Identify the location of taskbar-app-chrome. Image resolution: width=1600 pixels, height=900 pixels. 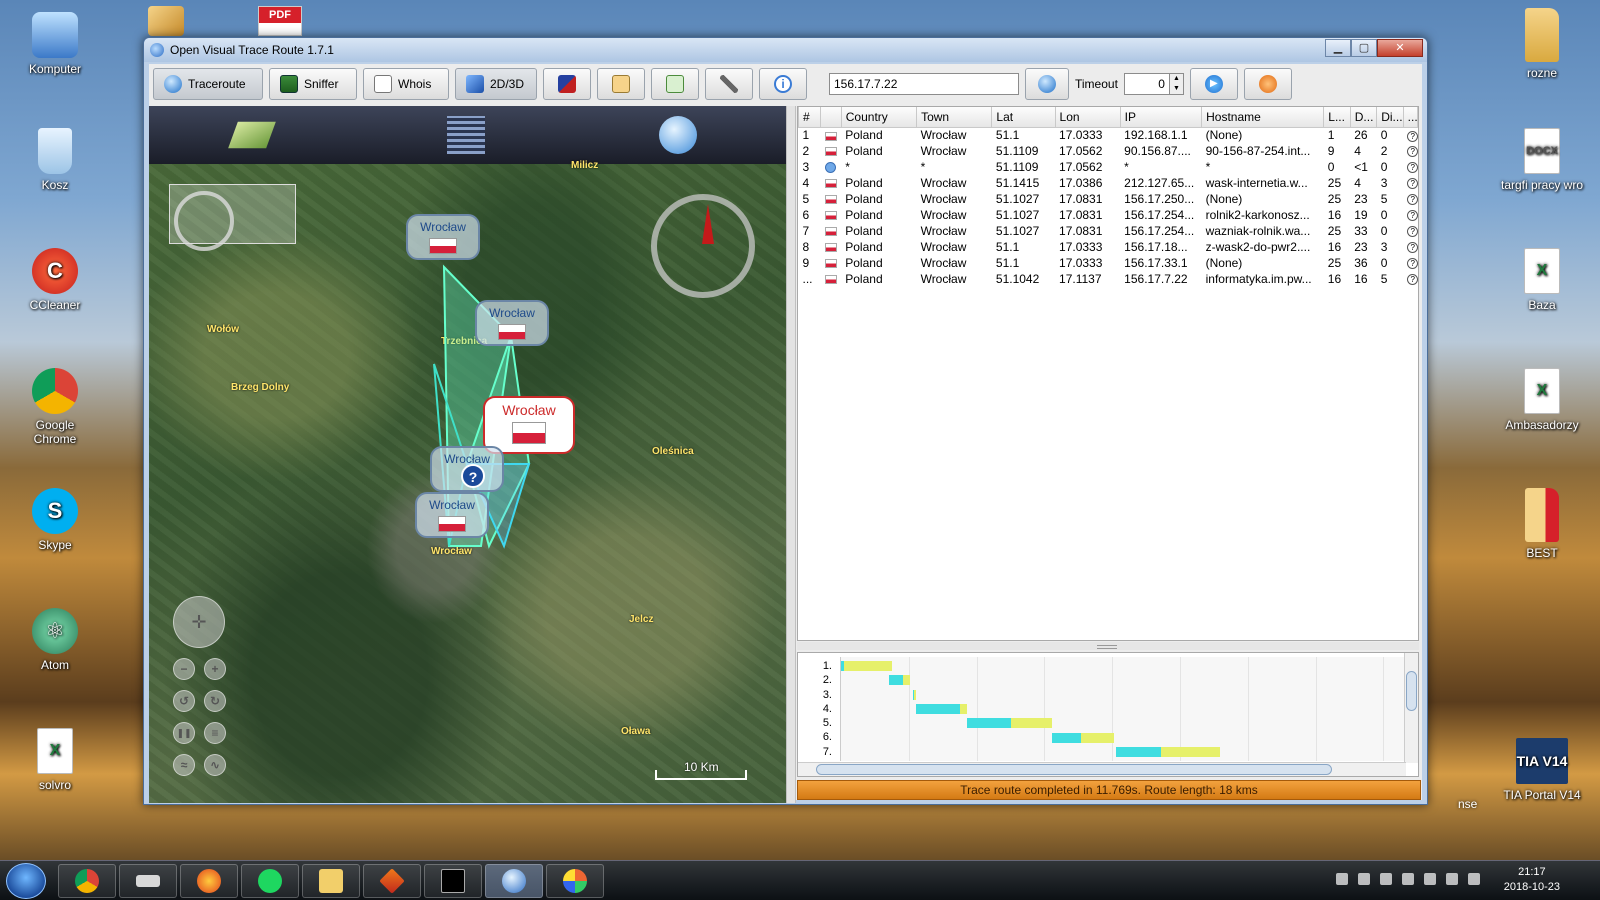
(87, 881).